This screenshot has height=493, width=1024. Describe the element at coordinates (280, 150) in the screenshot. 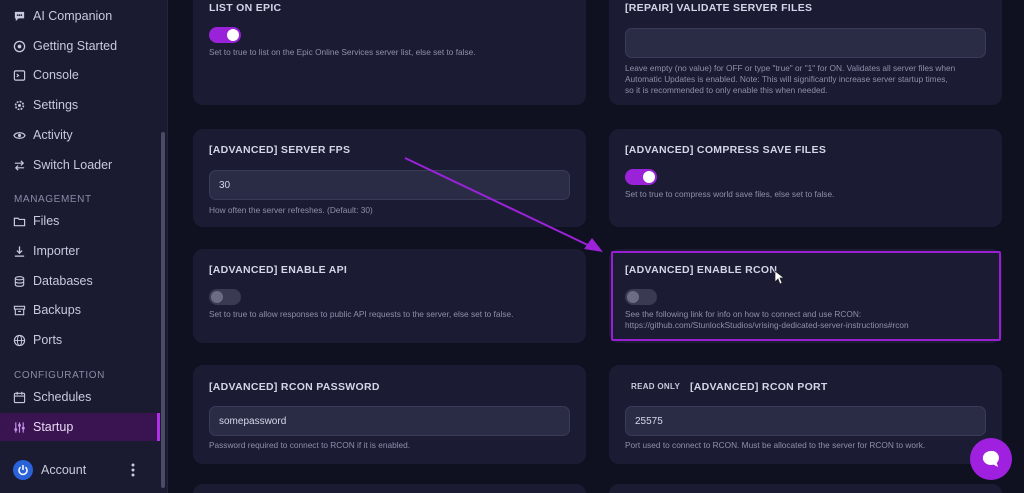

I see `card-title: [ADVANCED] SERVER FPS` at that location.